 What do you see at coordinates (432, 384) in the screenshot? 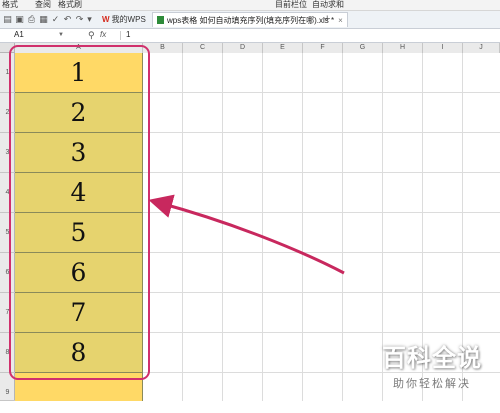
I see `watermark-subtitle: 助你轻松解决` at bounding box center [432, 384].